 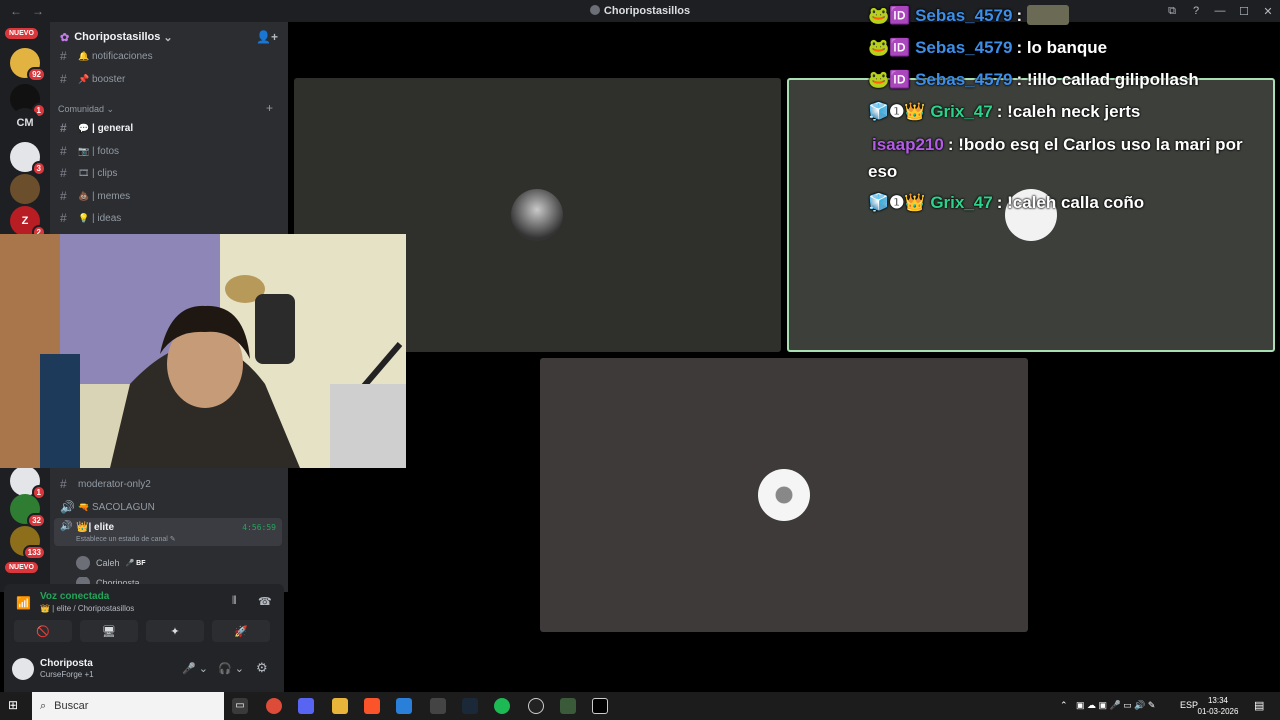 I want to click on steam-icon, so click(x=470, y=706).